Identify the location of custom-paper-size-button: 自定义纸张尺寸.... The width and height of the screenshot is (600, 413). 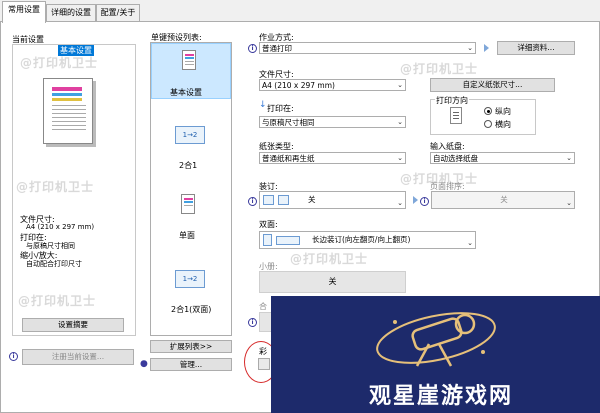
(492, 85).